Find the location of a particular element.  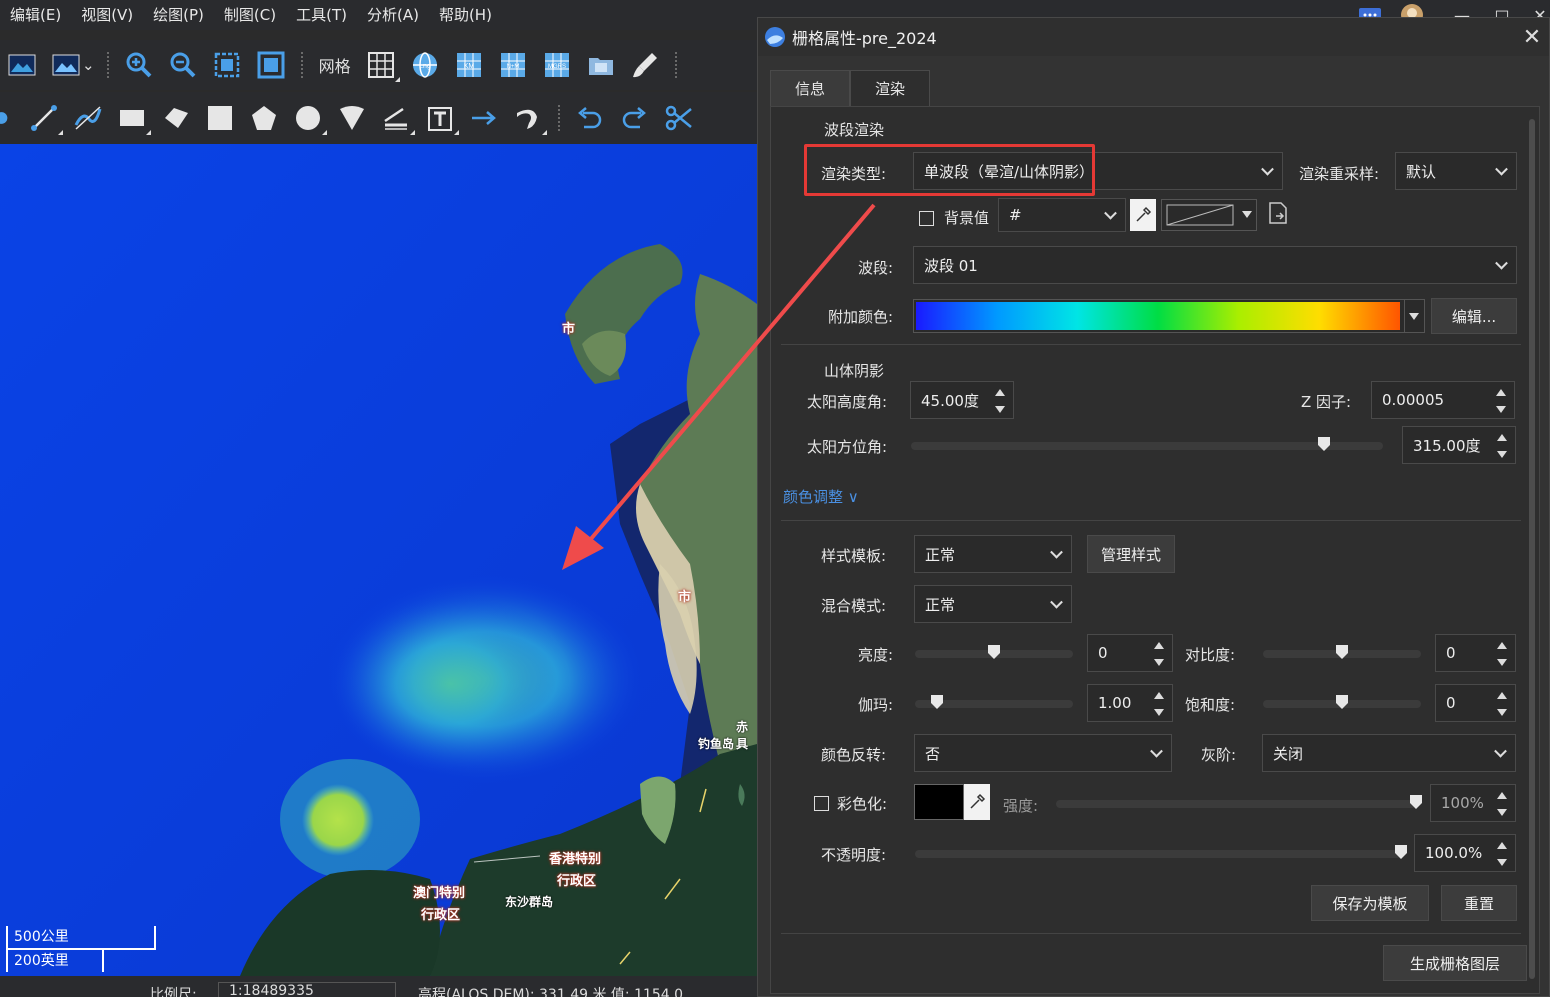

polygon-icon is located at coordinates (176, 118).